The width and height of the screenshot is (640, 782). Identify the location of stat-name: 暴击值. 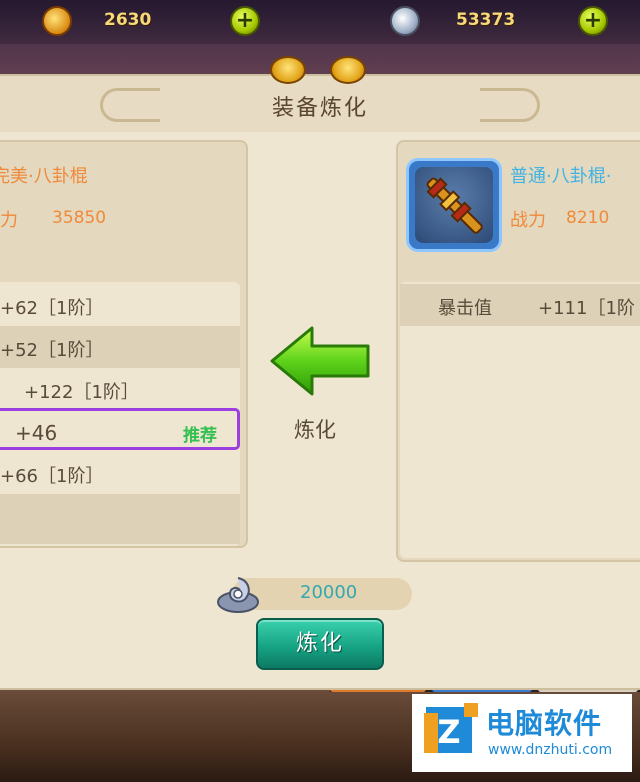
(465, 308).